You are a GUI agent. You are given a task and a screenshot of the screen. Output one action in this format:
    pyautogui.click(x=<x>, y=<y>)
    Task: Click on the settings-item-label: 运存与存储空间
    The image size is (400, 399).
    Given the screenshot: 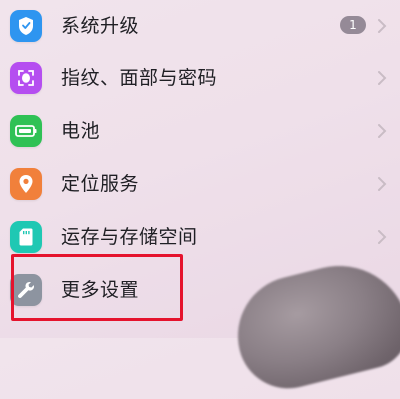 What is the action you would take?
    pyautogui.click(x=129, y=237)
    